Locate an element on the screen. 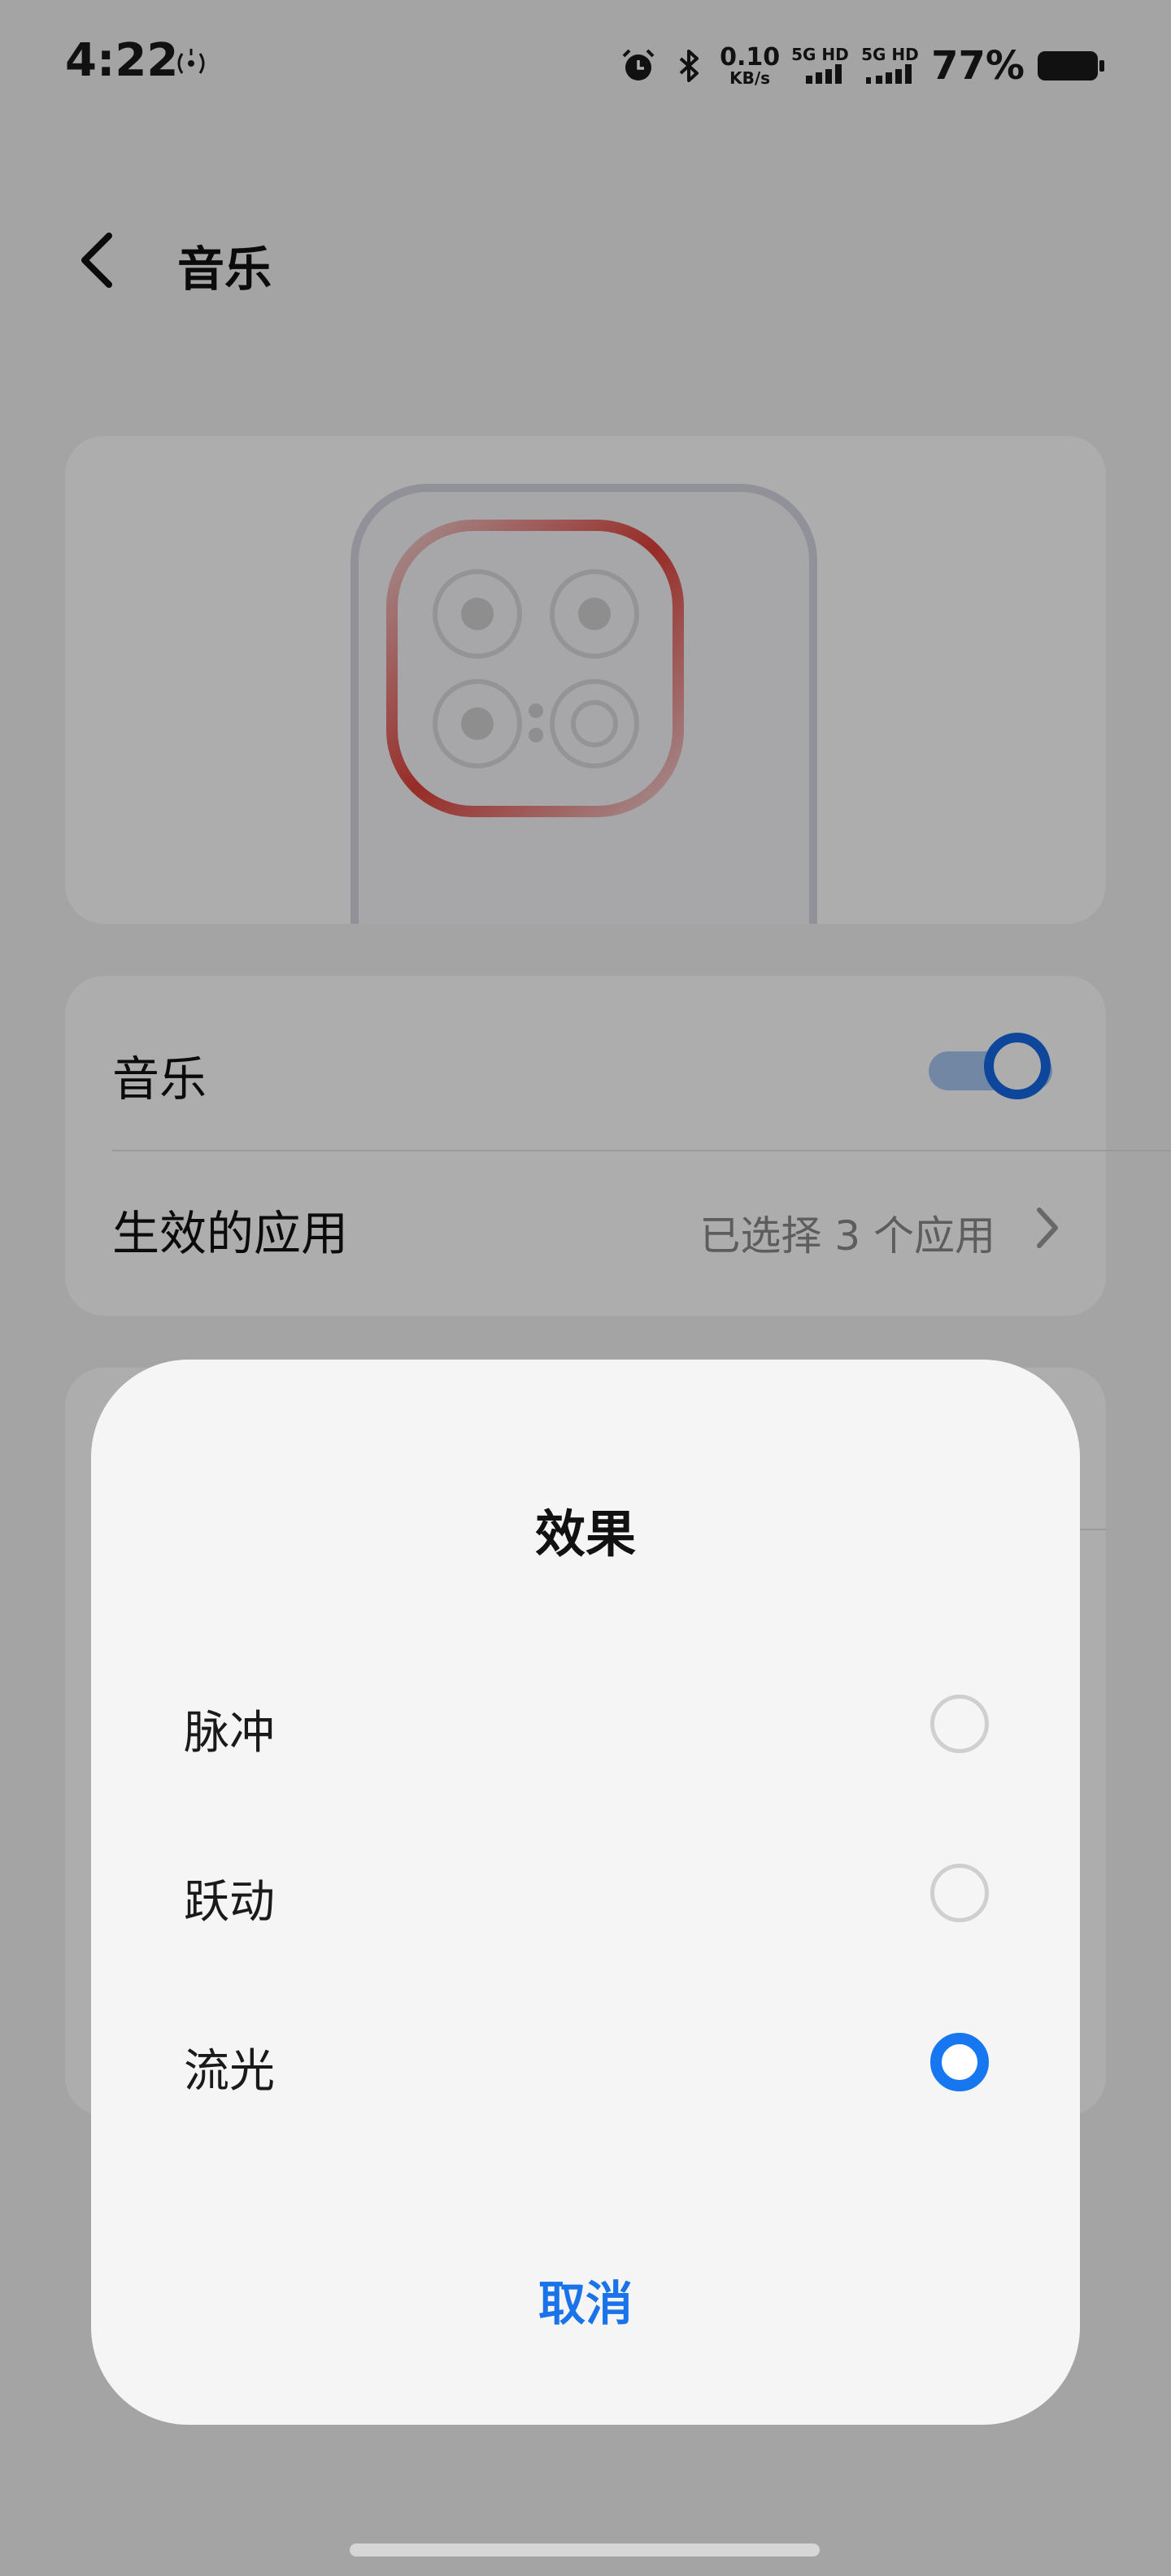 The height and width of the screenshot is (2576, 1171). cancel-button: 取消 is located at coordinates (585, 2299).